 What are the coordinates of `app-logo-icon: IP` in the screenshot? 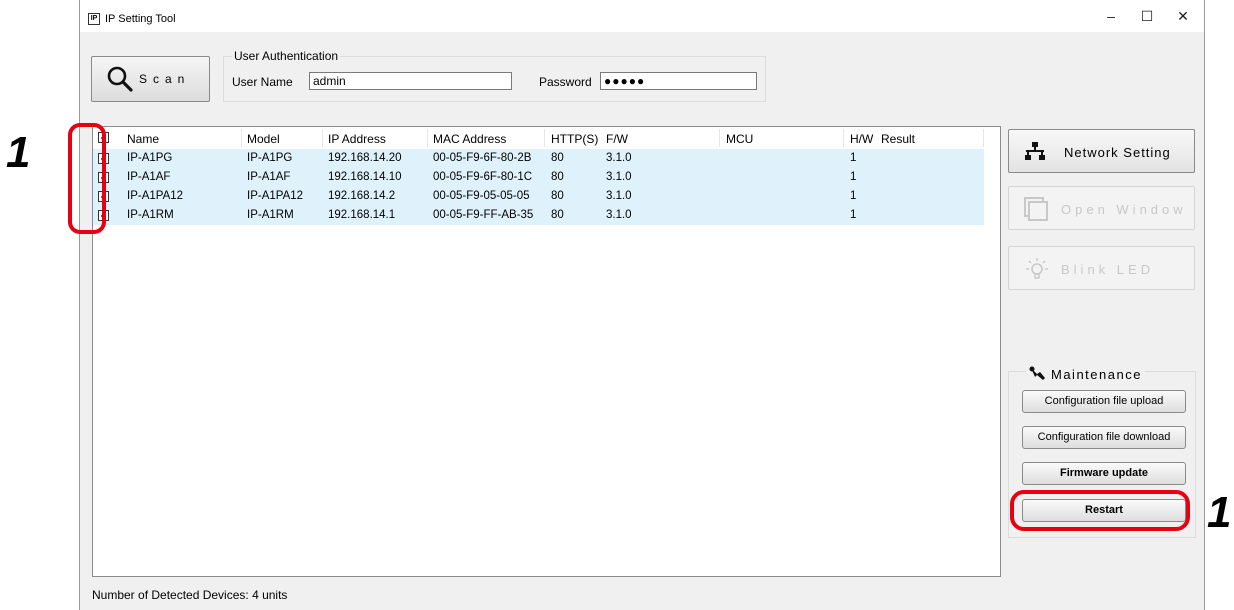 It's located at (94, 19).